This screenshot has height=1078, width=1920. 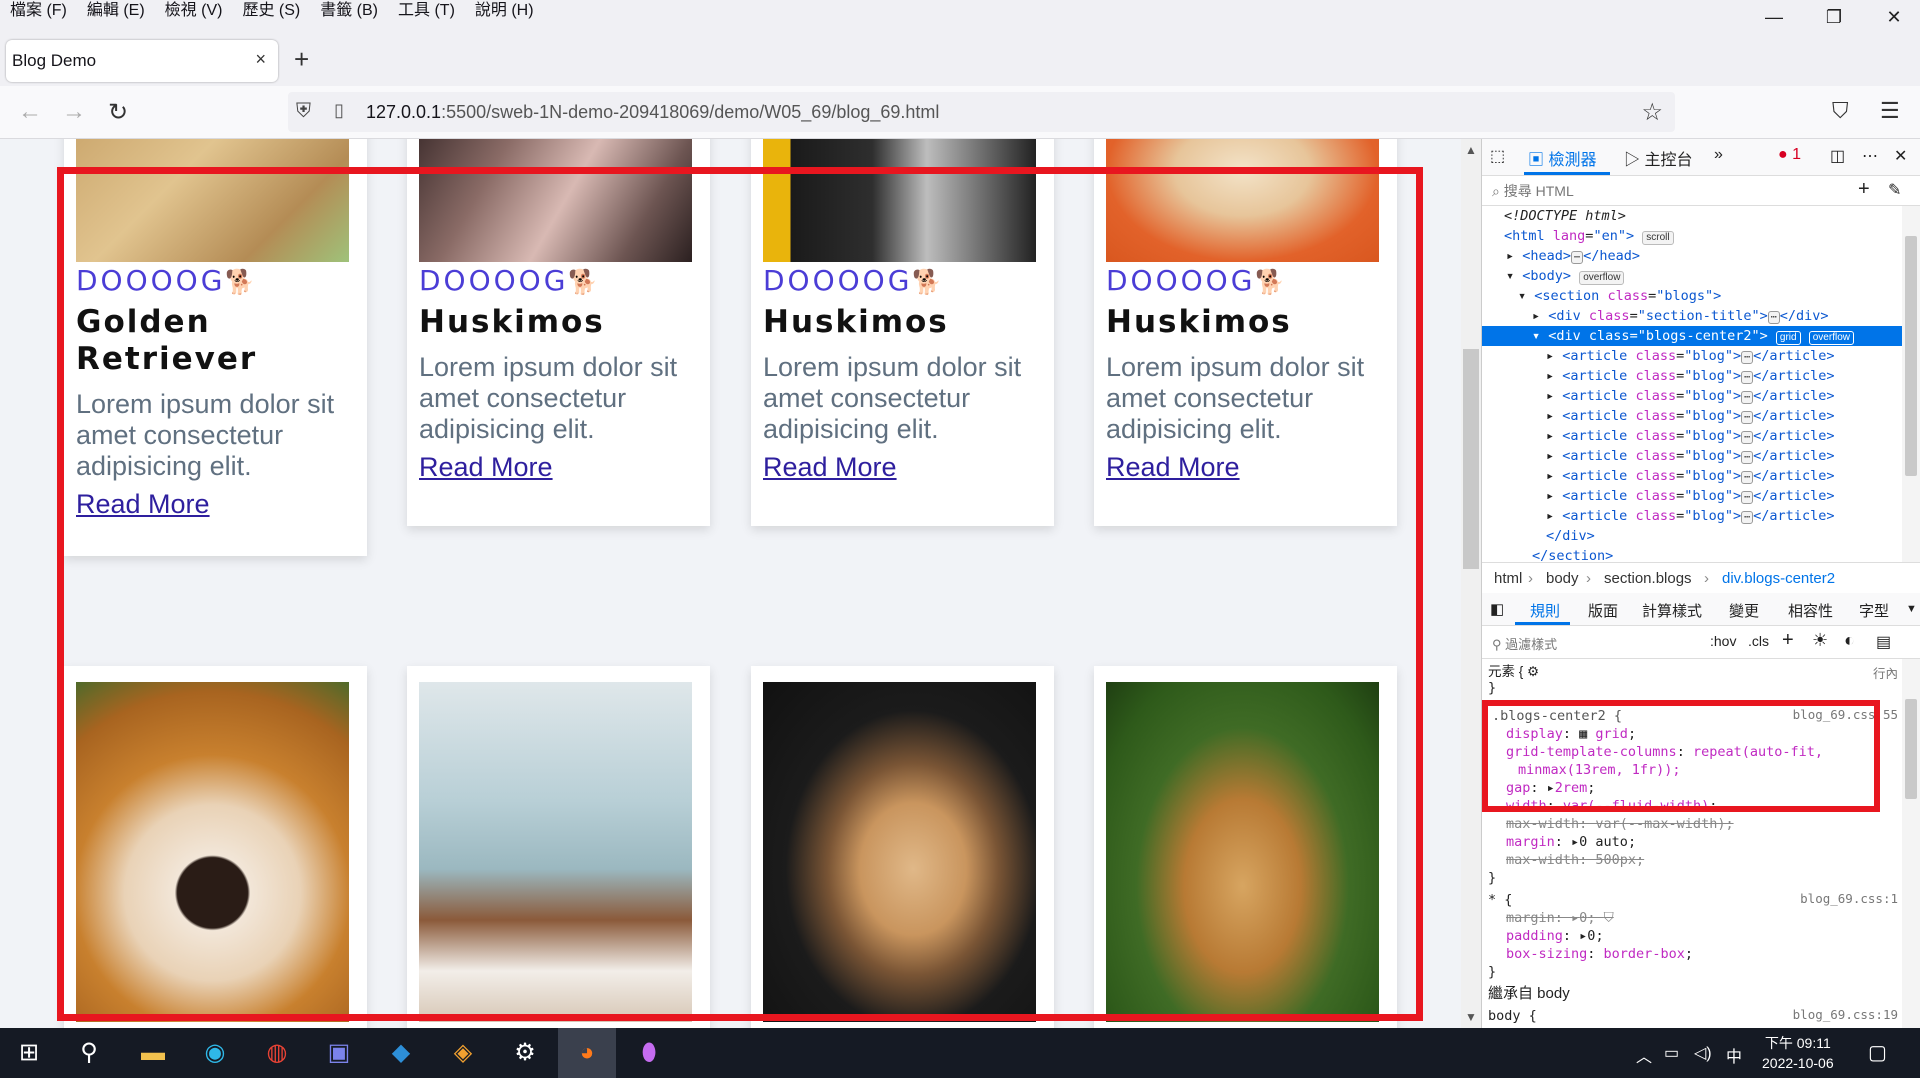 I want to click on tab-fonts: 字型, so click(x=1874, y=610).